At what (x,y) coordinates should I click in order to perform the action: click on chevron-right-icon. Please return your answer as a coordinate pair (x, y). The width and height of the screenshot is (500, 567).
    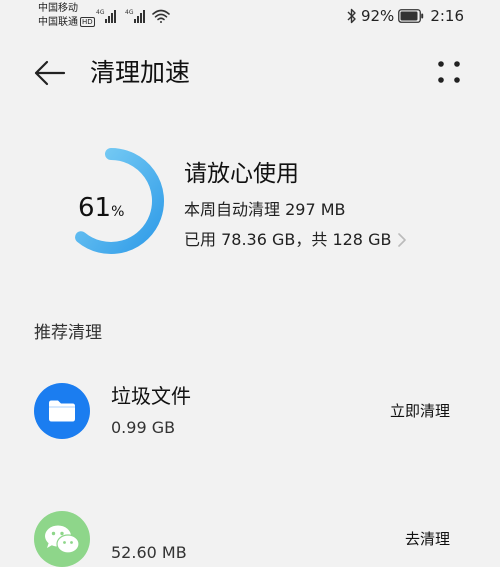
    Looking at the image, I should click on (402, 240).